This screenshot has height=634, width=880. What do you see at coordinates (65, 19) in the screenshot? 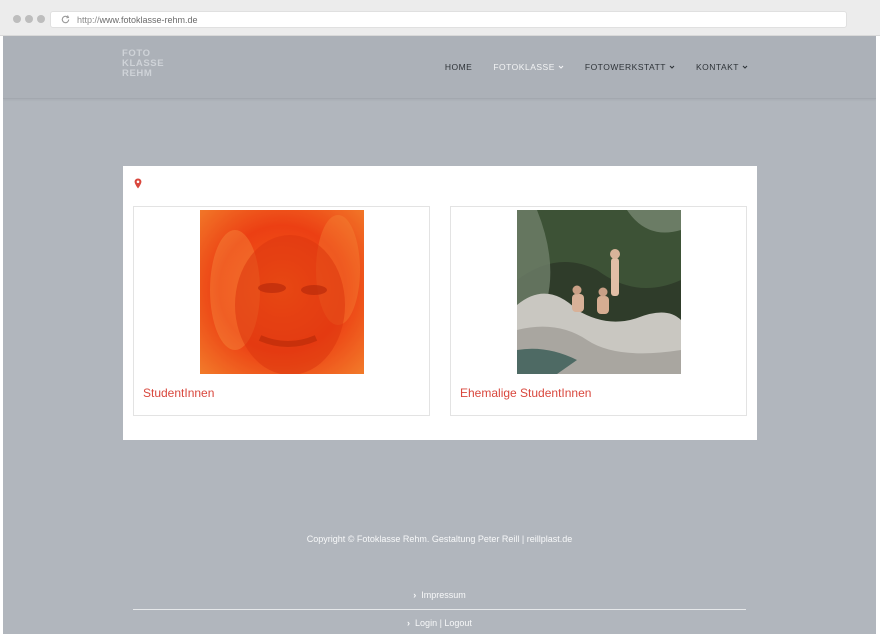
I see `reload-icon` at bounding box center [65, 19].